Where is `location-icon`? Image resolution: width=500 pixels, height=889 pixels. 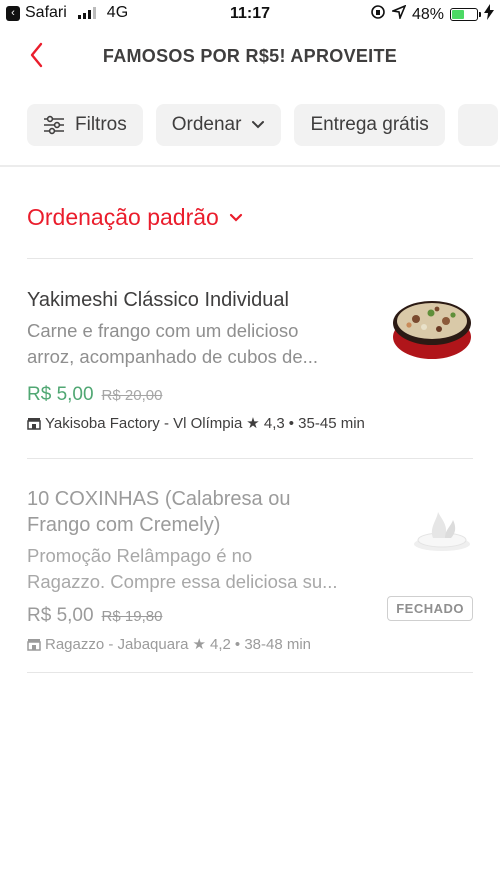 location-icon is located at coordinates (398, 14).